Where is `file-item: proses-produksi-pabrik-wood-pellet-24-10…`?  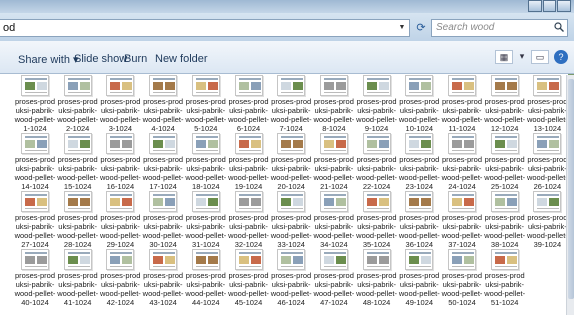 file-item: proses-produksi-pabrik-wood-pellet-24-10… is located at coordinates (462, 162).